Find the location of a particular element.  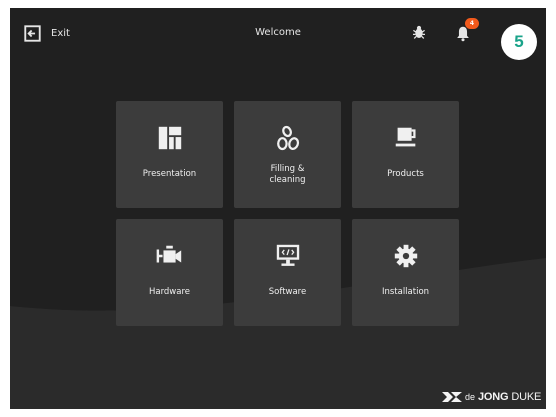

logo-mark-icon is located at coordinates (452, 397).